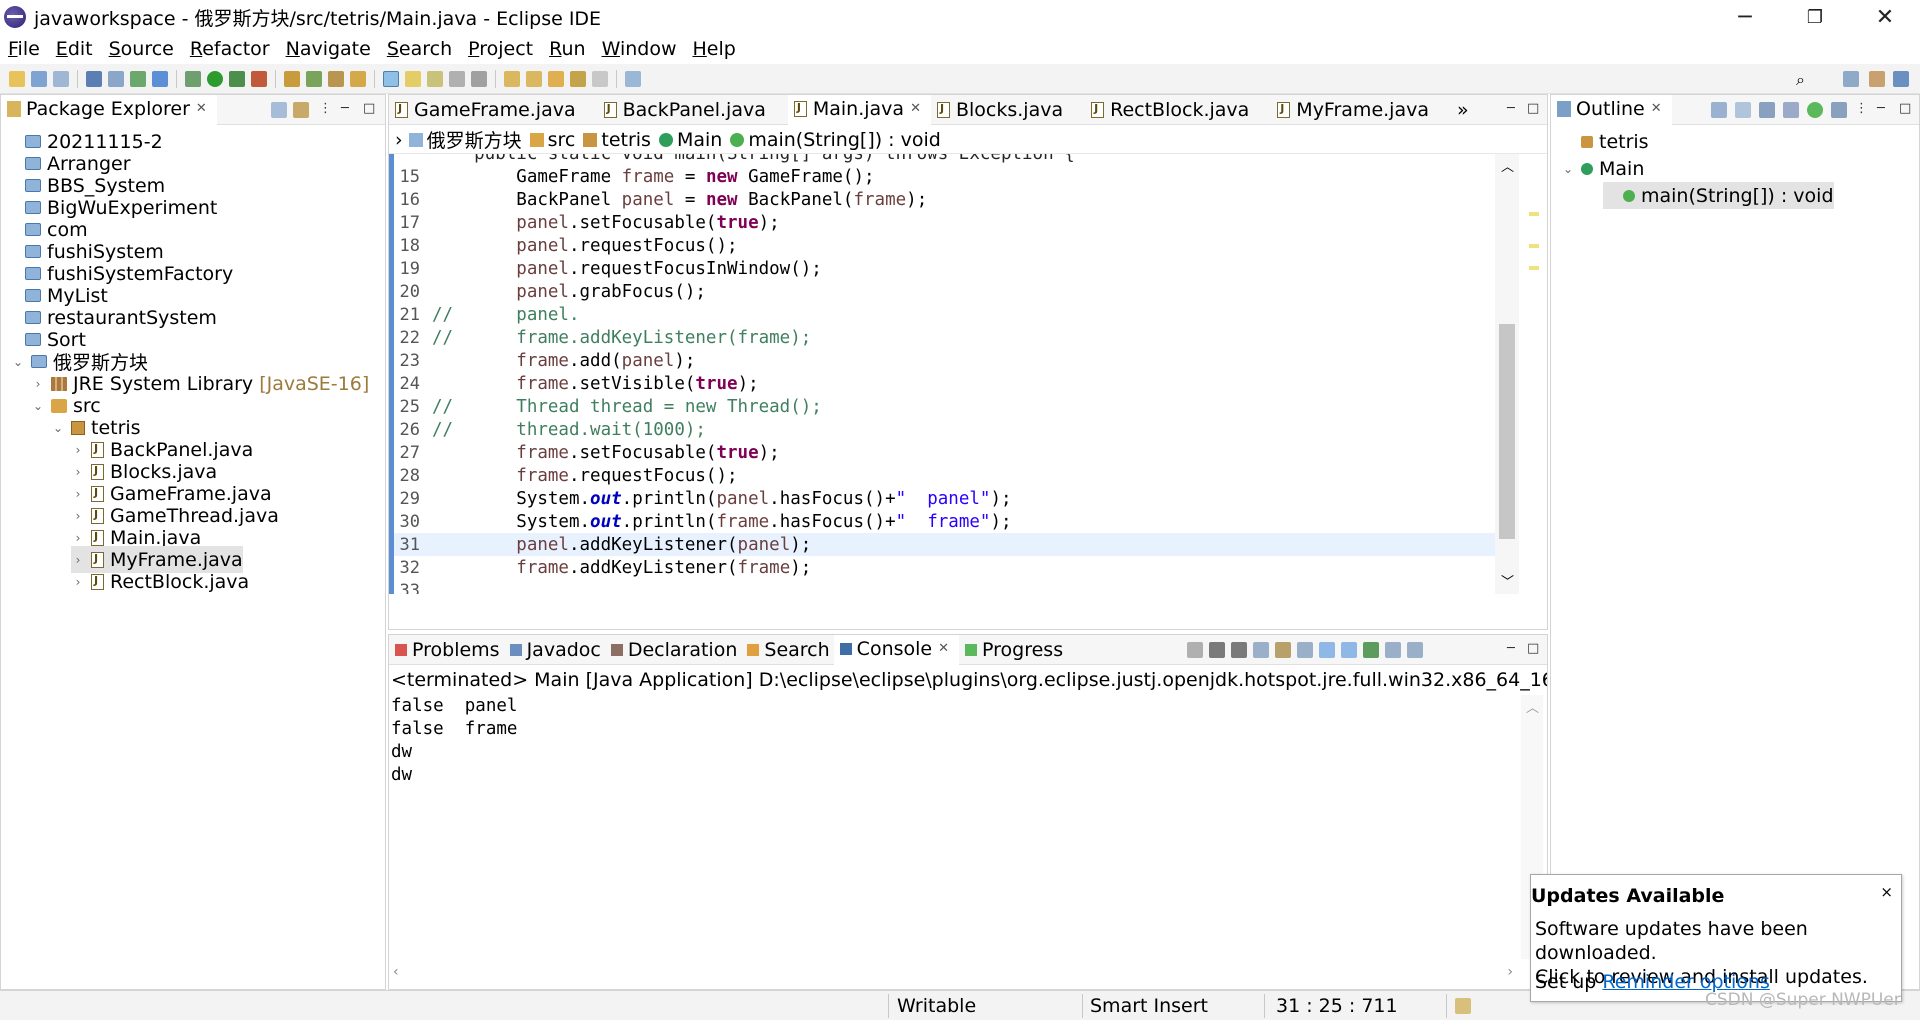 This screenshot has height=1020, width=1920. What do you see at coordinates (1507, 165) in the screenshot?
I see `scroll-up-icon: ︿` at bounding box center [1507, 165].